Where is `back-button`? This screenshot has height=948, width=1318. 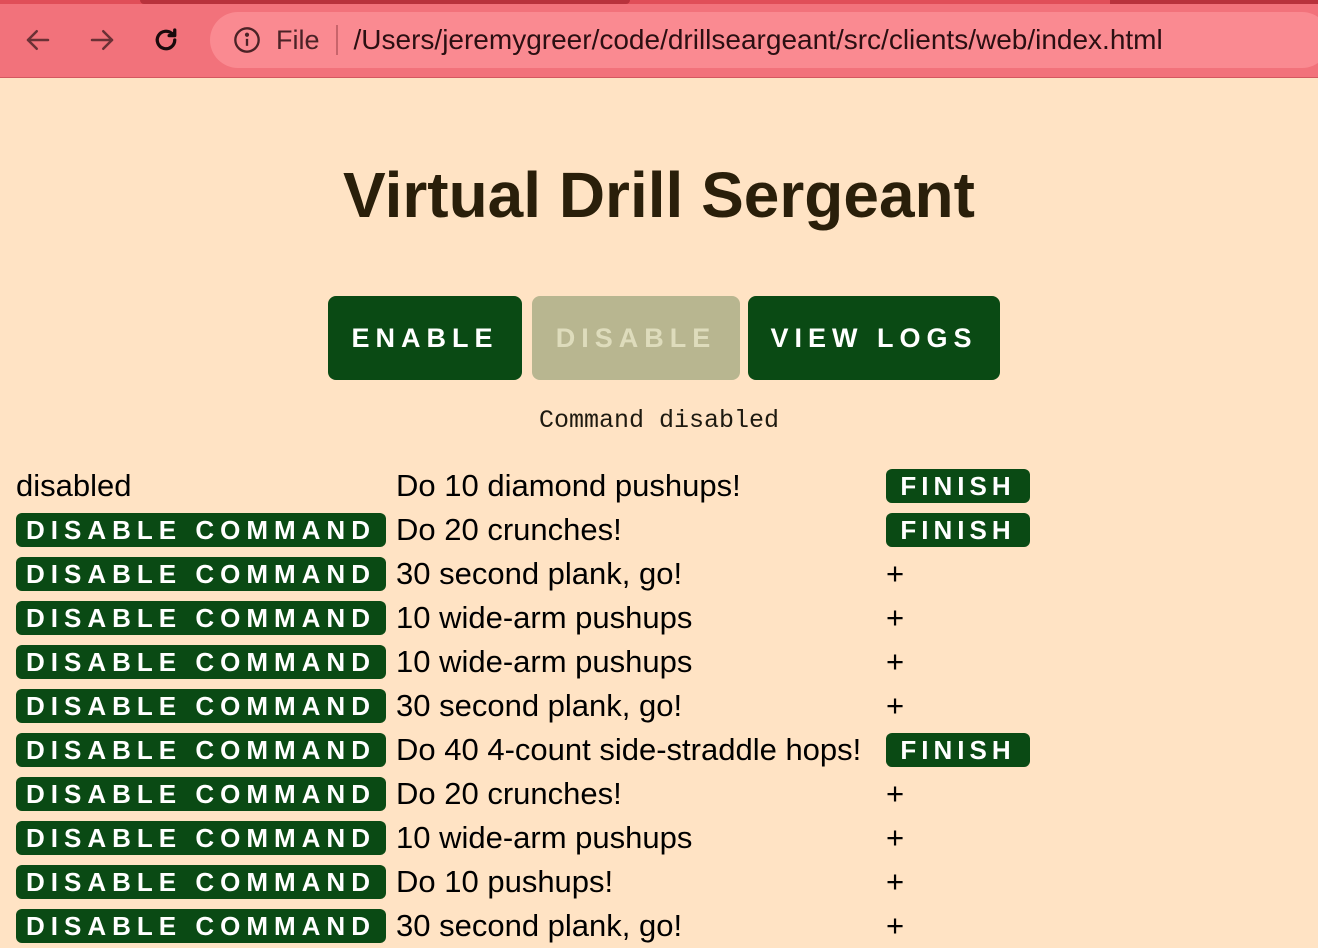
back-button is located at coordinates (38, 40).